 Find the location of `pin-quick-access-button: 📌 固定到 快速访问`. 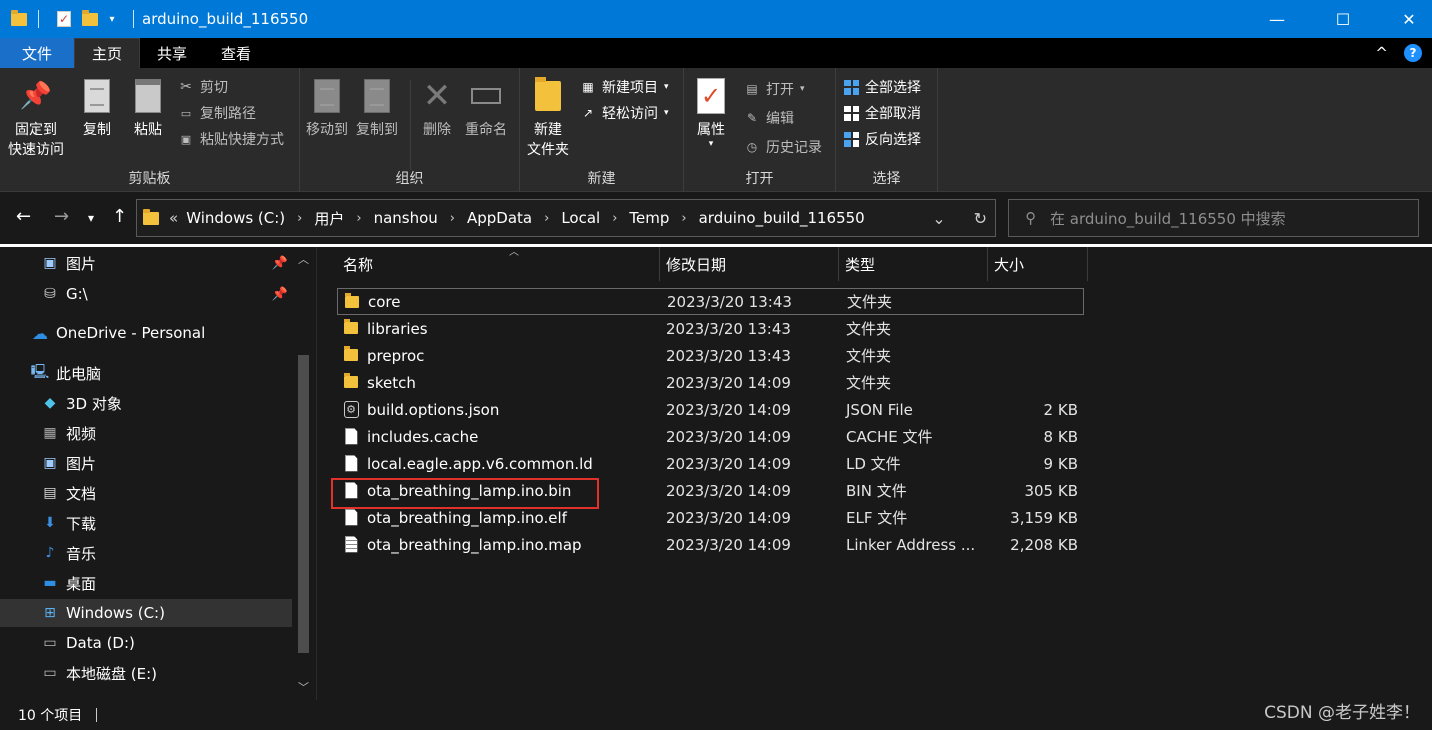

pin-quick-access-button: 📌 固定到 快速访问 is located at coordinates (36, 118).